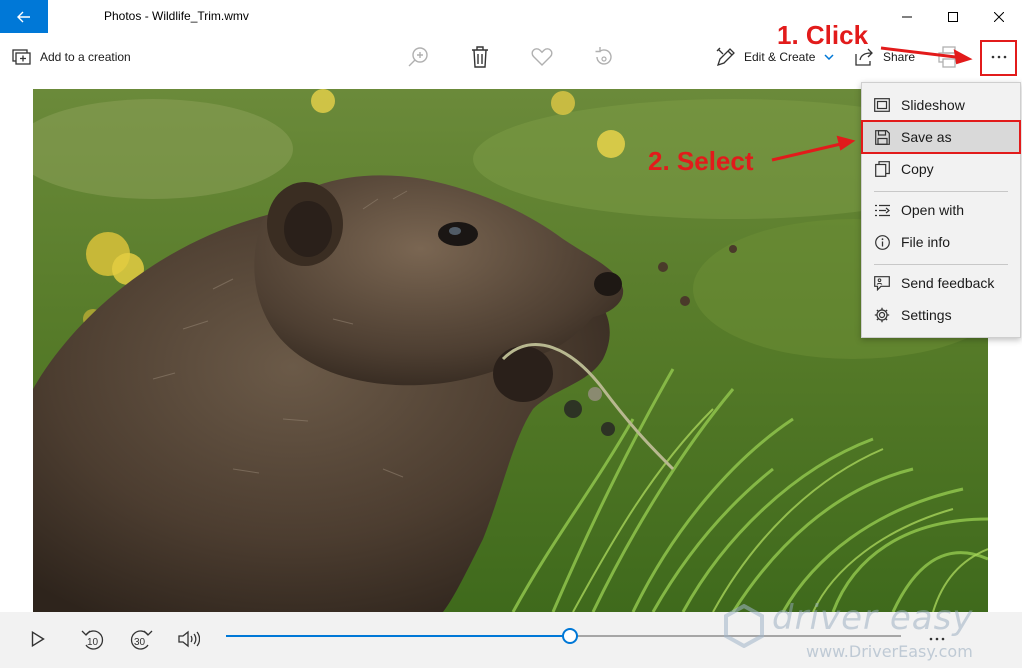 The image size is (1022, 668). I want to click on print-button, so click(949, 57).